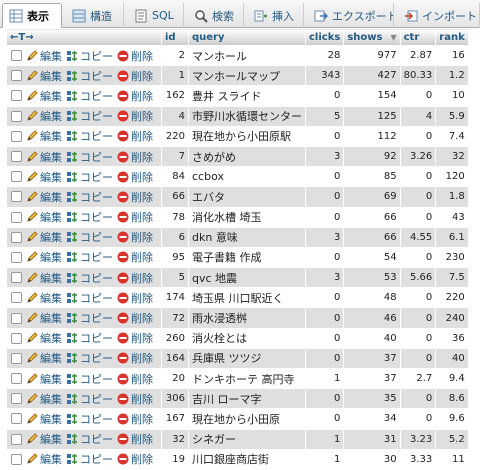 This screenshot has width=480, height=470. I want to click on cell-rank: 9.4, so click(452, 378).